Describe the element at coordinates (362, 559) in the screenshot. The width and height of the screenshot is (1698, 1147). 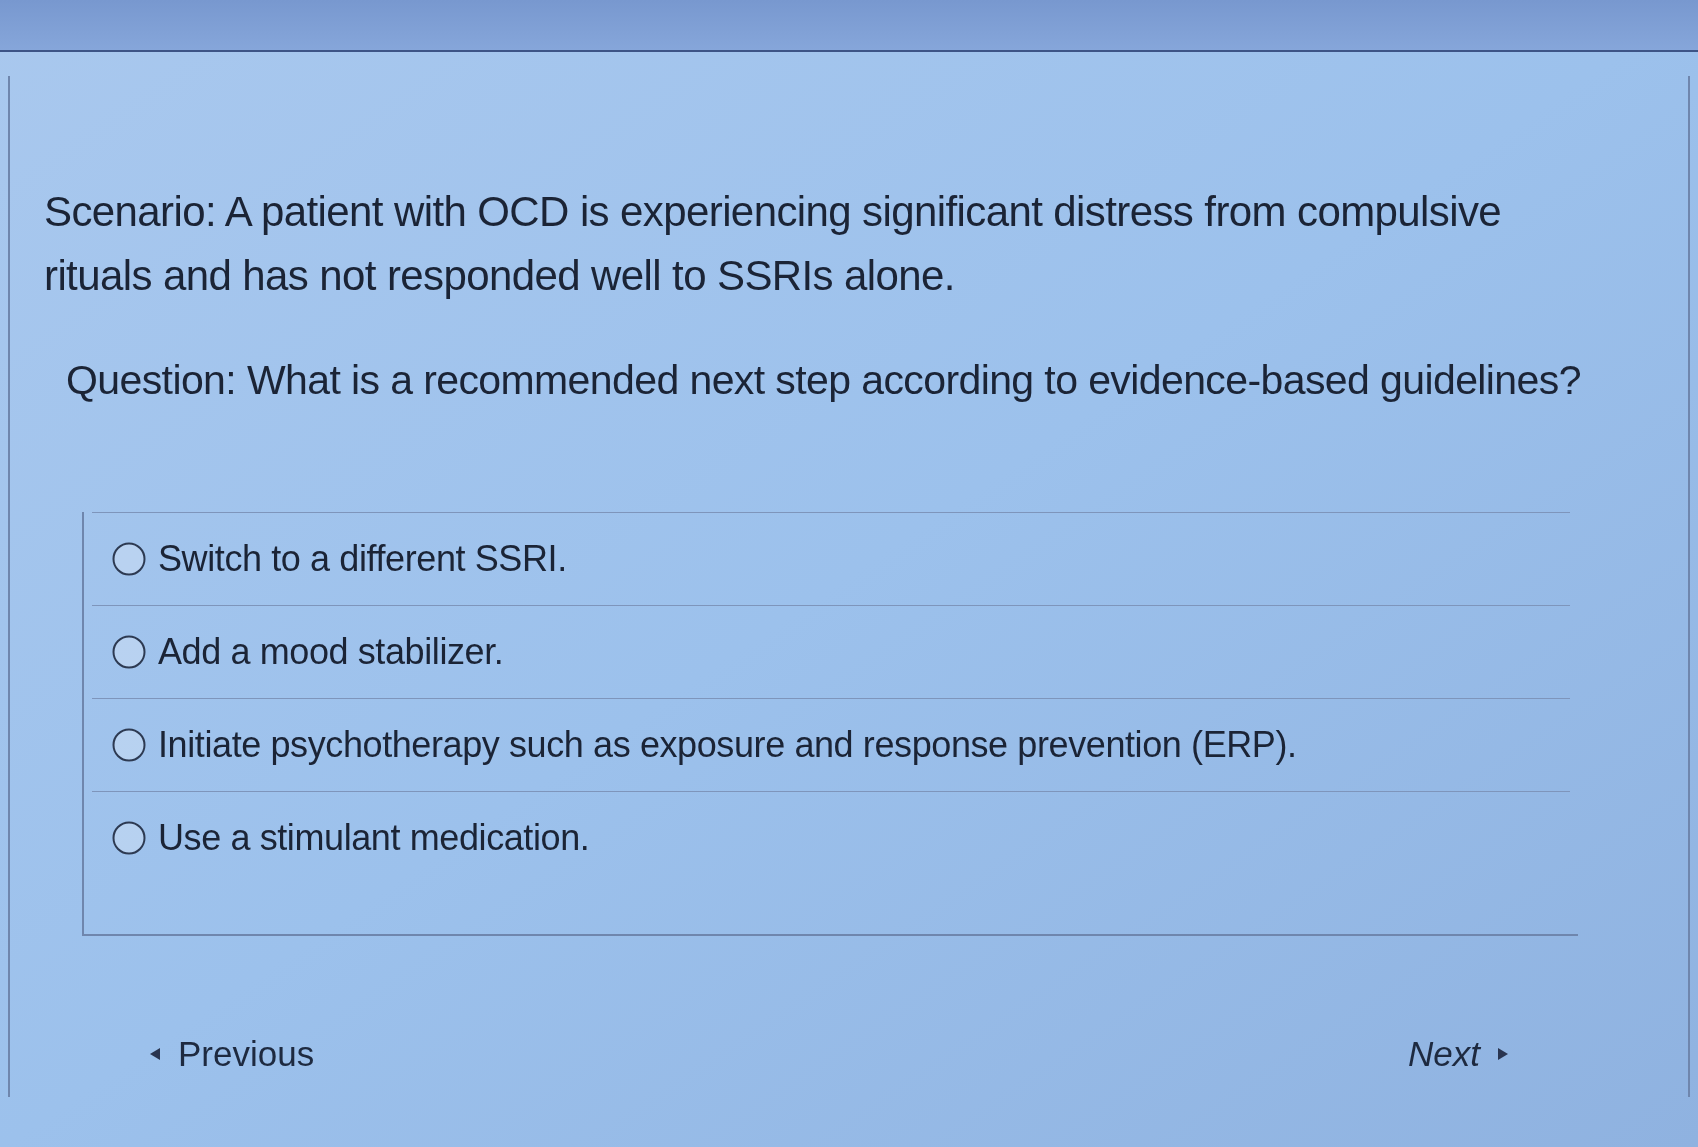
I see `answer-option: Switch to a different SSRI.` at that location.